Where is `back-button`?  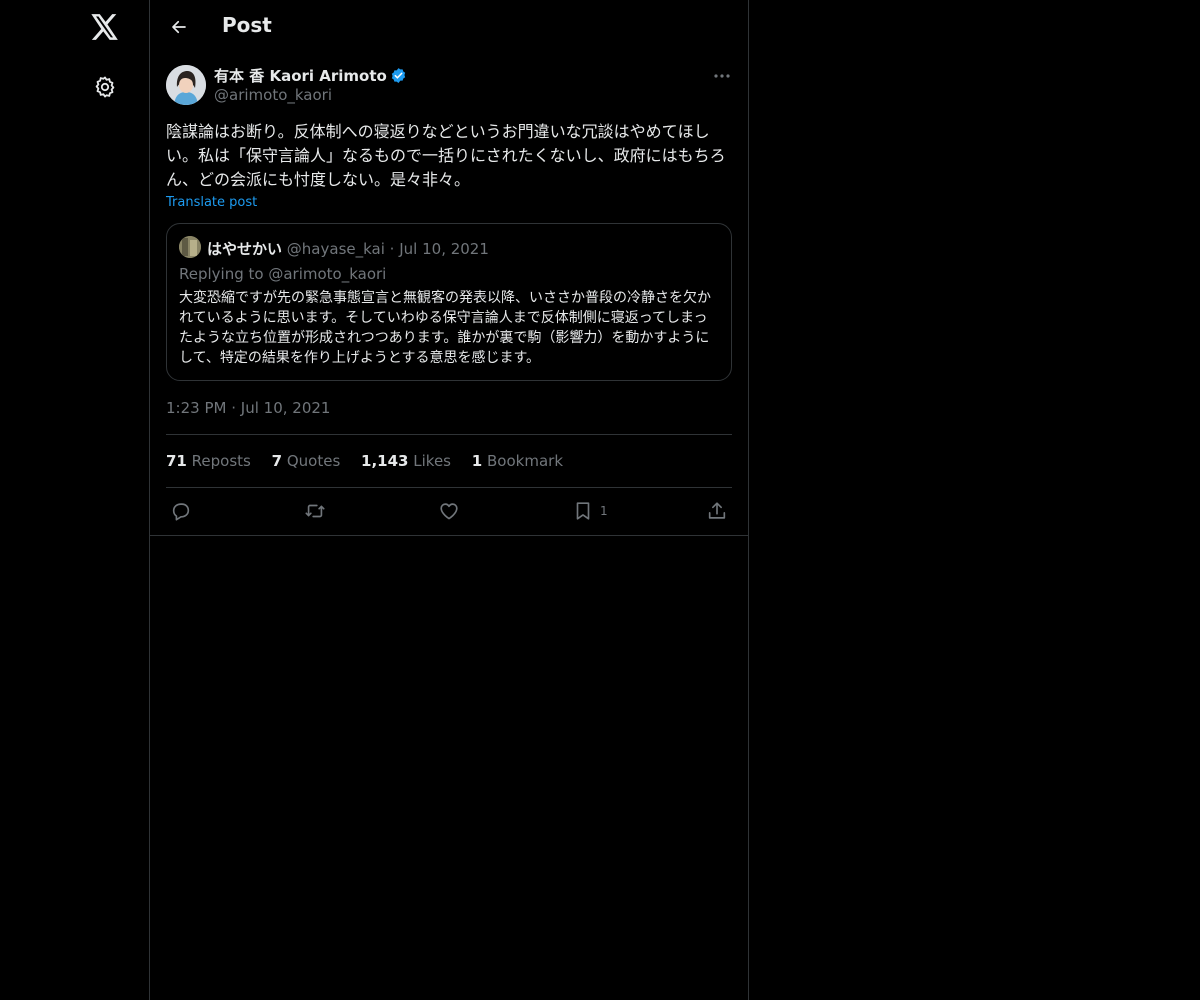
back-button is located at coordinates (179, 27).